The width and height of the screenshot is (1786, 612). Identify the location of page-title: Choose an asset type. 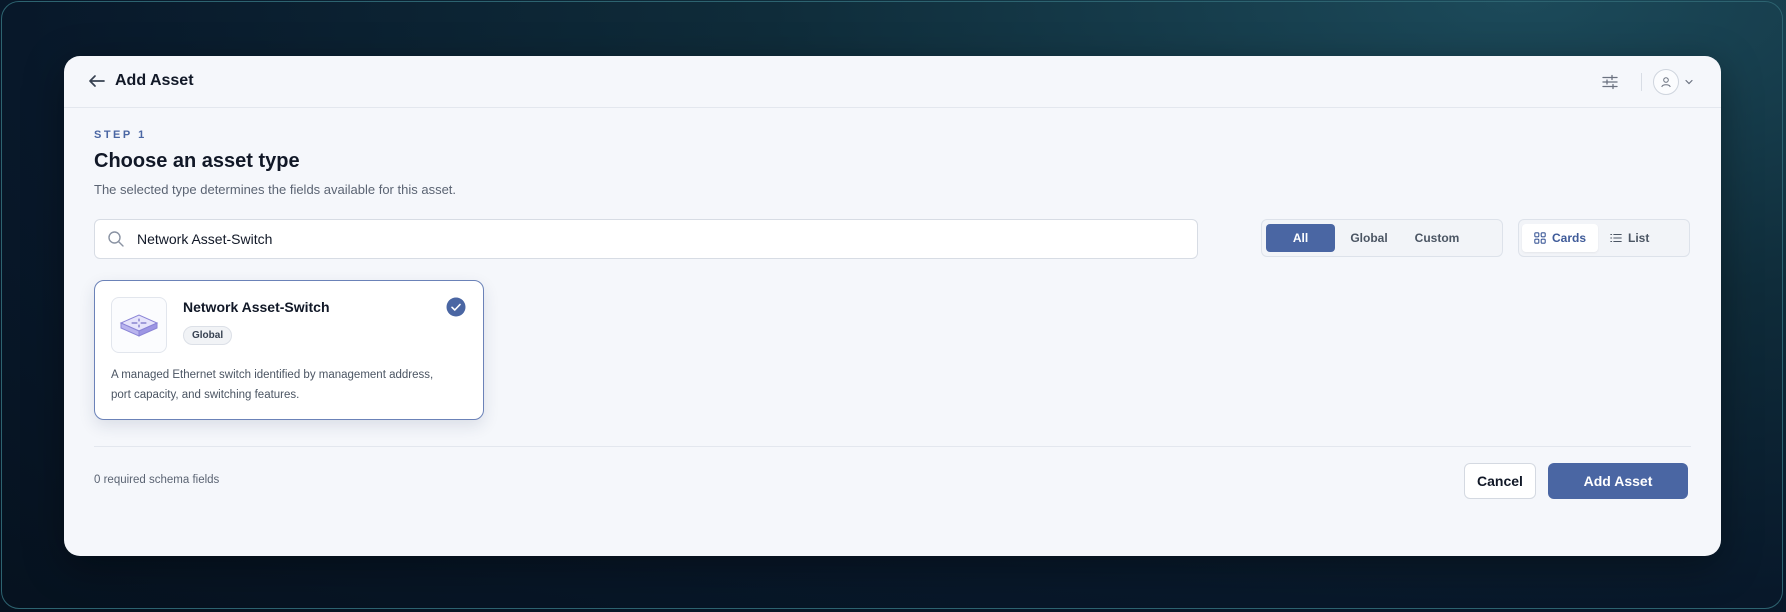
(197, 161).